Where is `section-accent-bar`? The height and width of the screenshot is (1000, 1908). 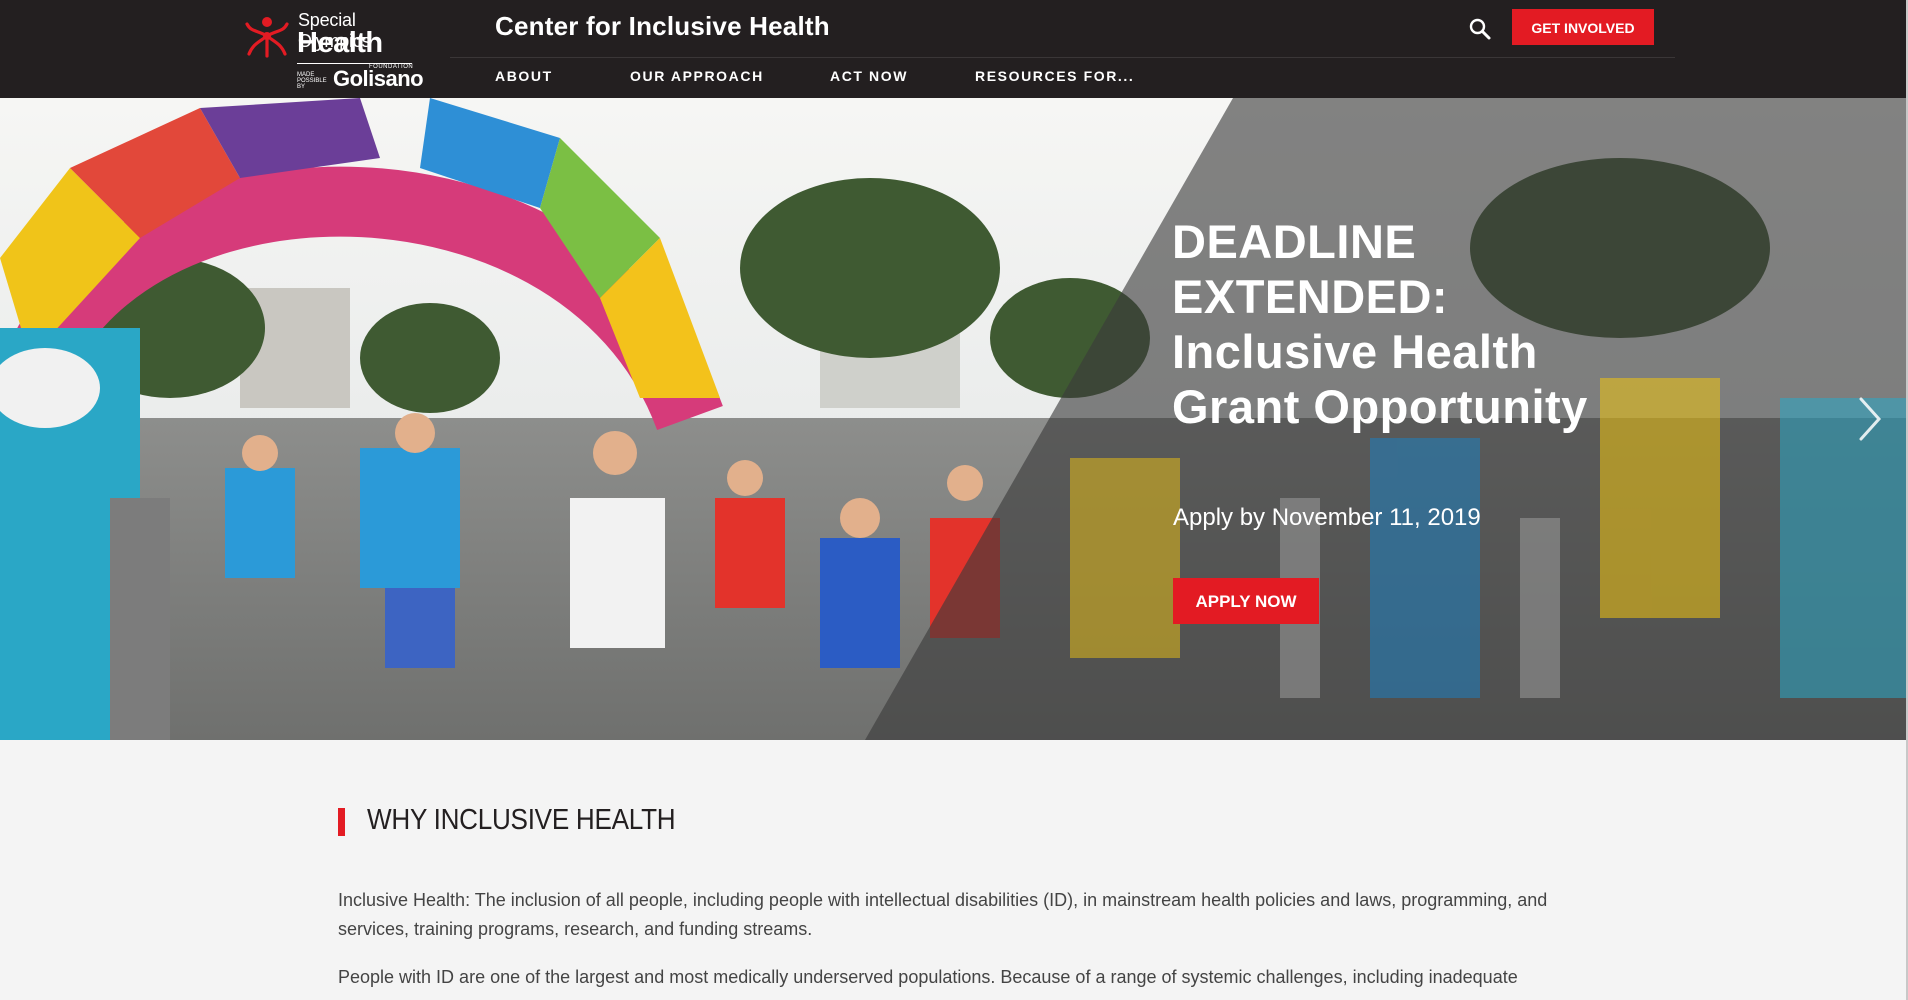
section-accent-bar is located at coordinates (341, 822).